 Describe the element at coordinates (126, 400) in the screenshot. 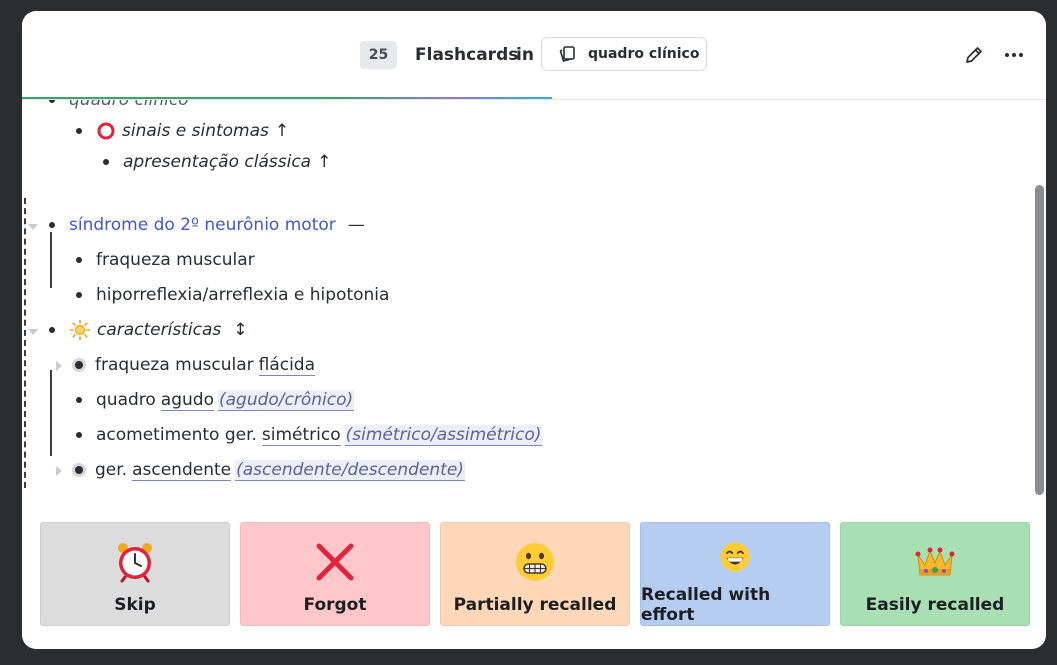

I see `outline-item-text: quadro` at that location.